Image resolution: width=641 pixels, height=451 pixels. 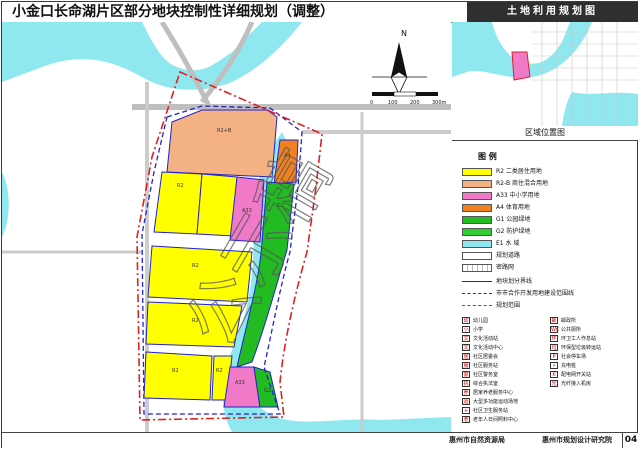 I want to click on parcel-label: R2+B, so click(x=224, y=131).